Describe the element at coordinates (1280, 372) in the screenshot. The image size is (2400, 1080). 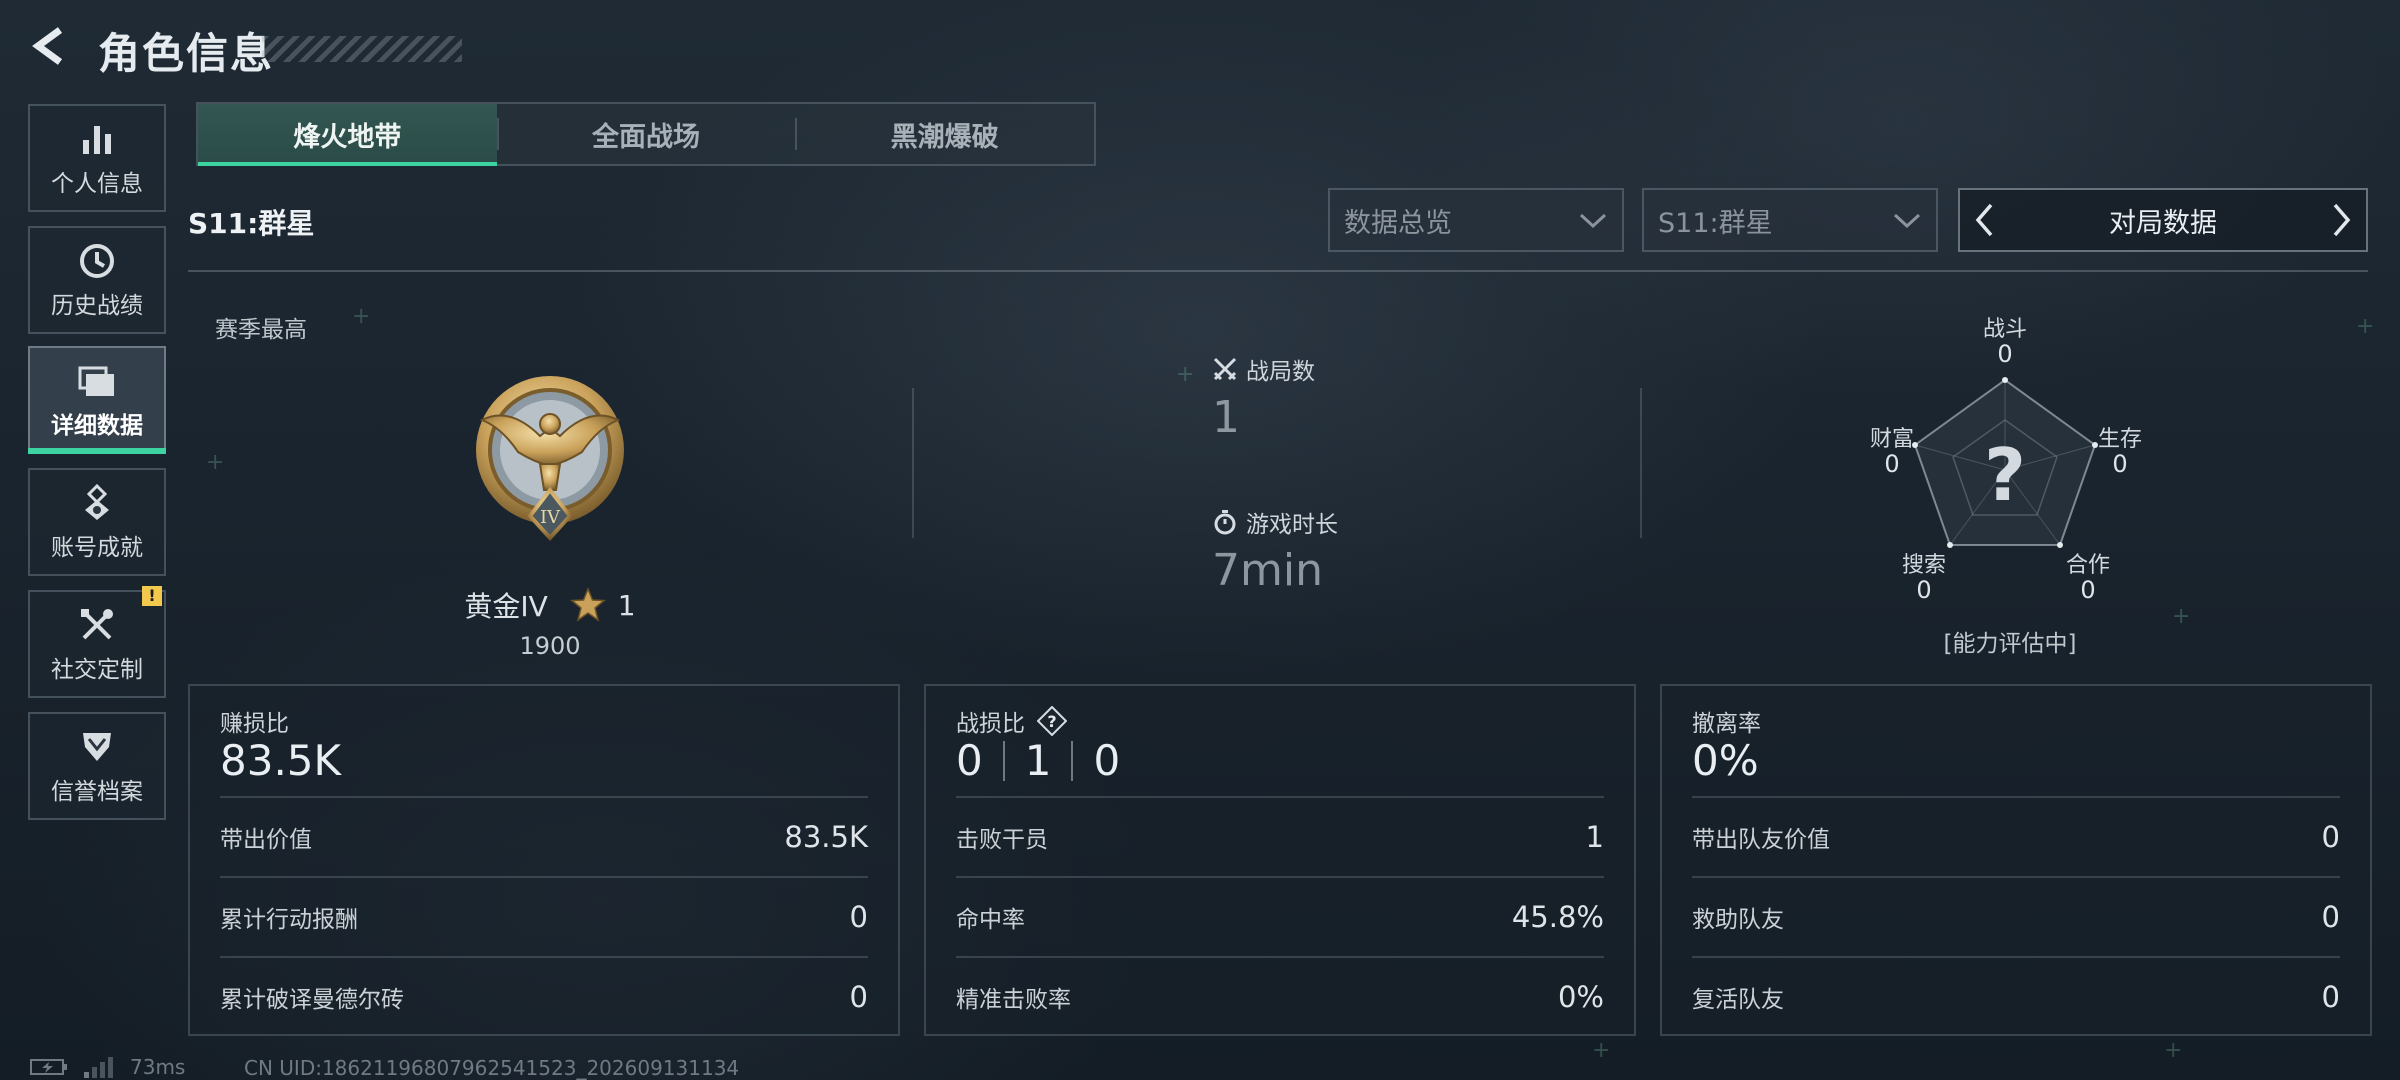
I see `matches-label: 战局数` at that location.